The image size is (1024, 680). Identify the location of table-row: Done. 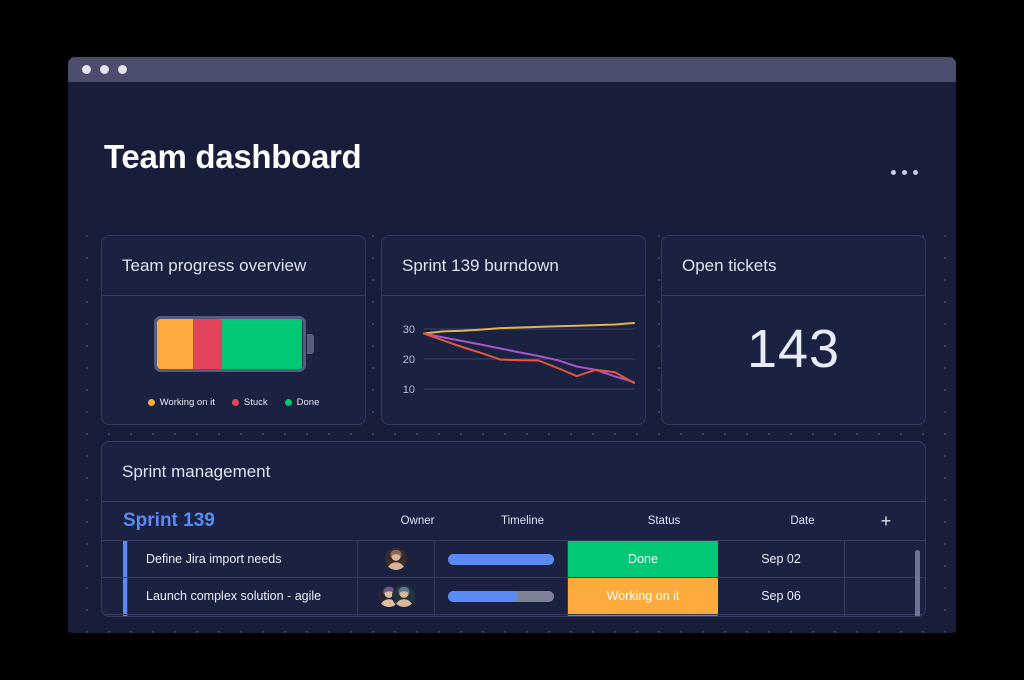
(513, 615).